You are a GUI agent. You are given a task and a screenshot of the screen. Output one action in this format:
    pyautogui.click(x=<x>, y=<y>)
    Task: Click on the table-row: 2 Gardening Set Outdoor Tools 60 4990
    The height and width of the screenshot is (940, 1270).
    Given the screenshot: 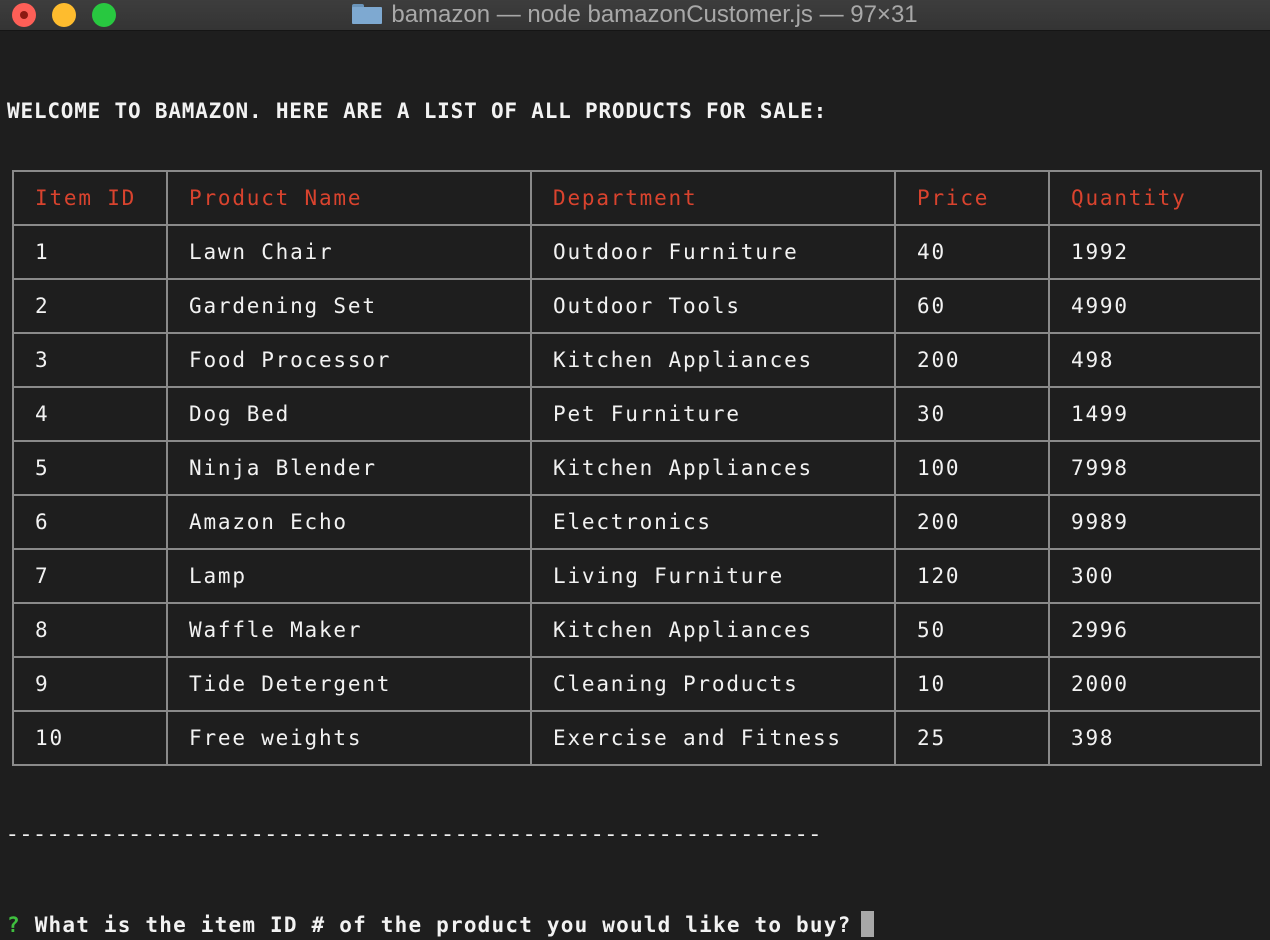 What is the action you would take?
    pyautogui.click(x=637, y=306)
    